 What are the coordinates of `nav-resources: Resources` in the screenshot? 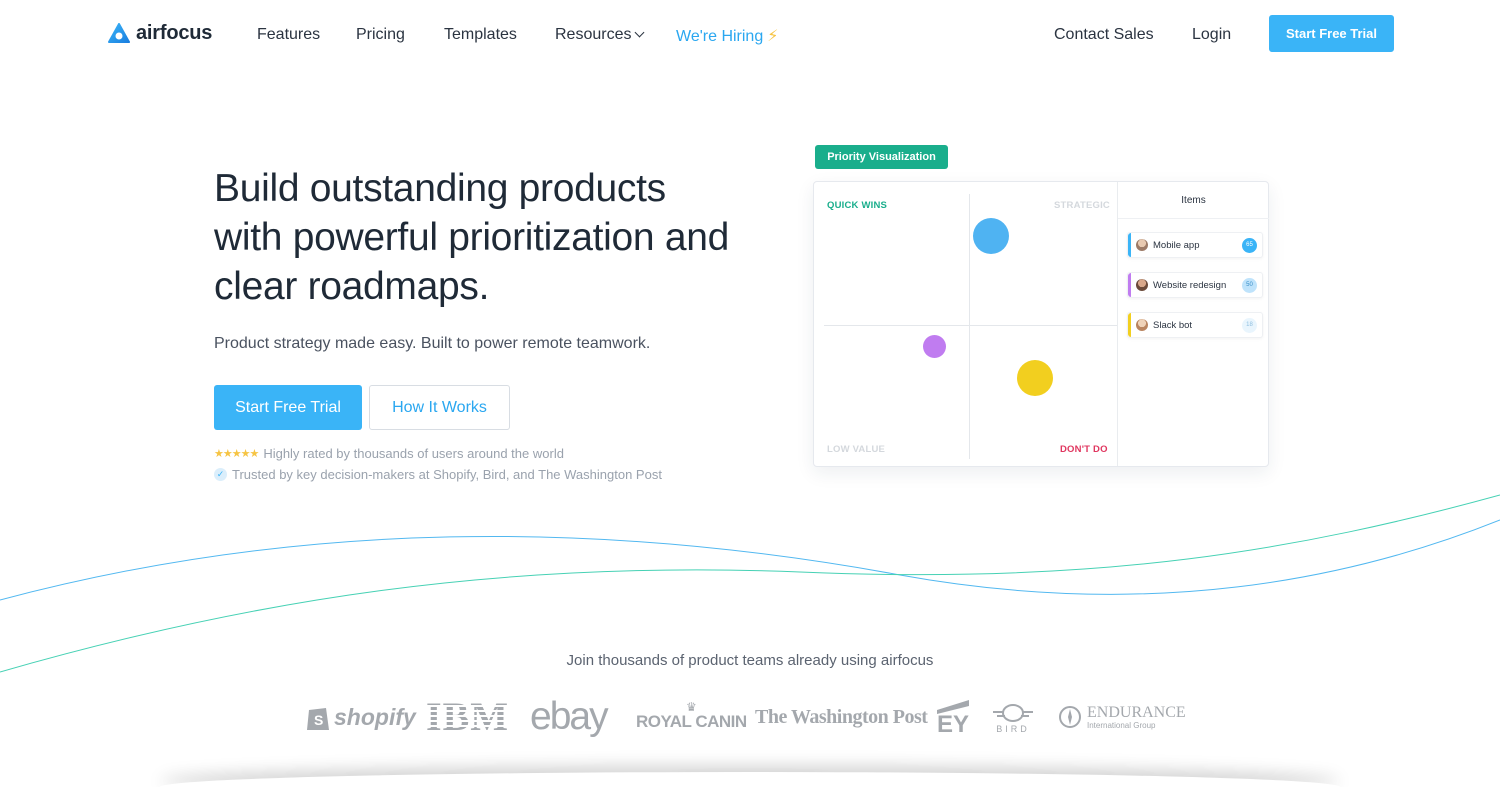 It's located at (600, 35).